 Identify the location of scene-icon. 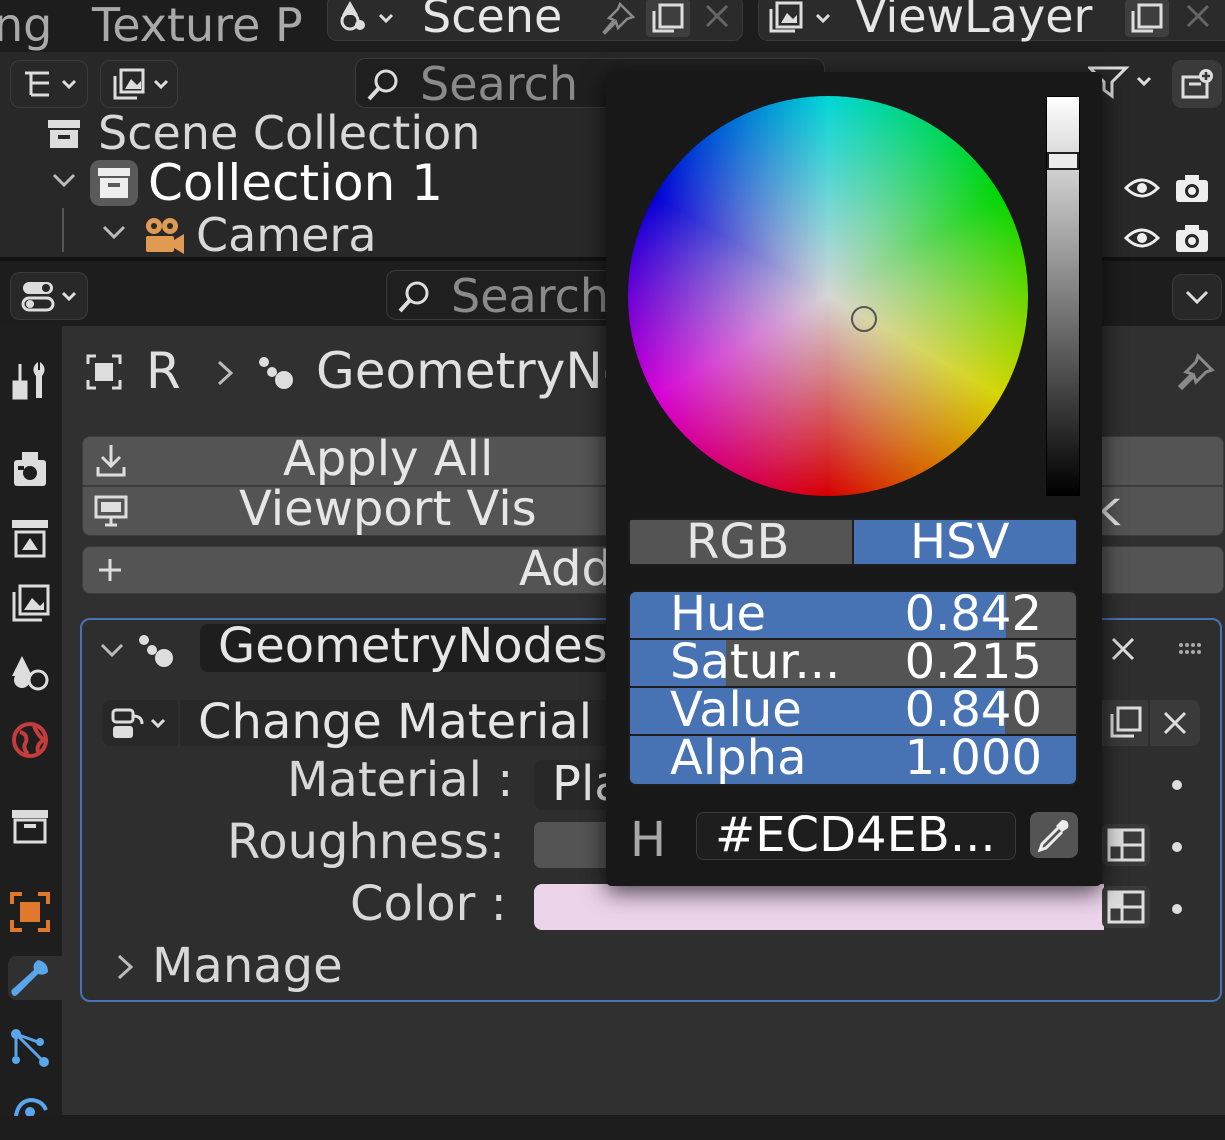
(366, 17).